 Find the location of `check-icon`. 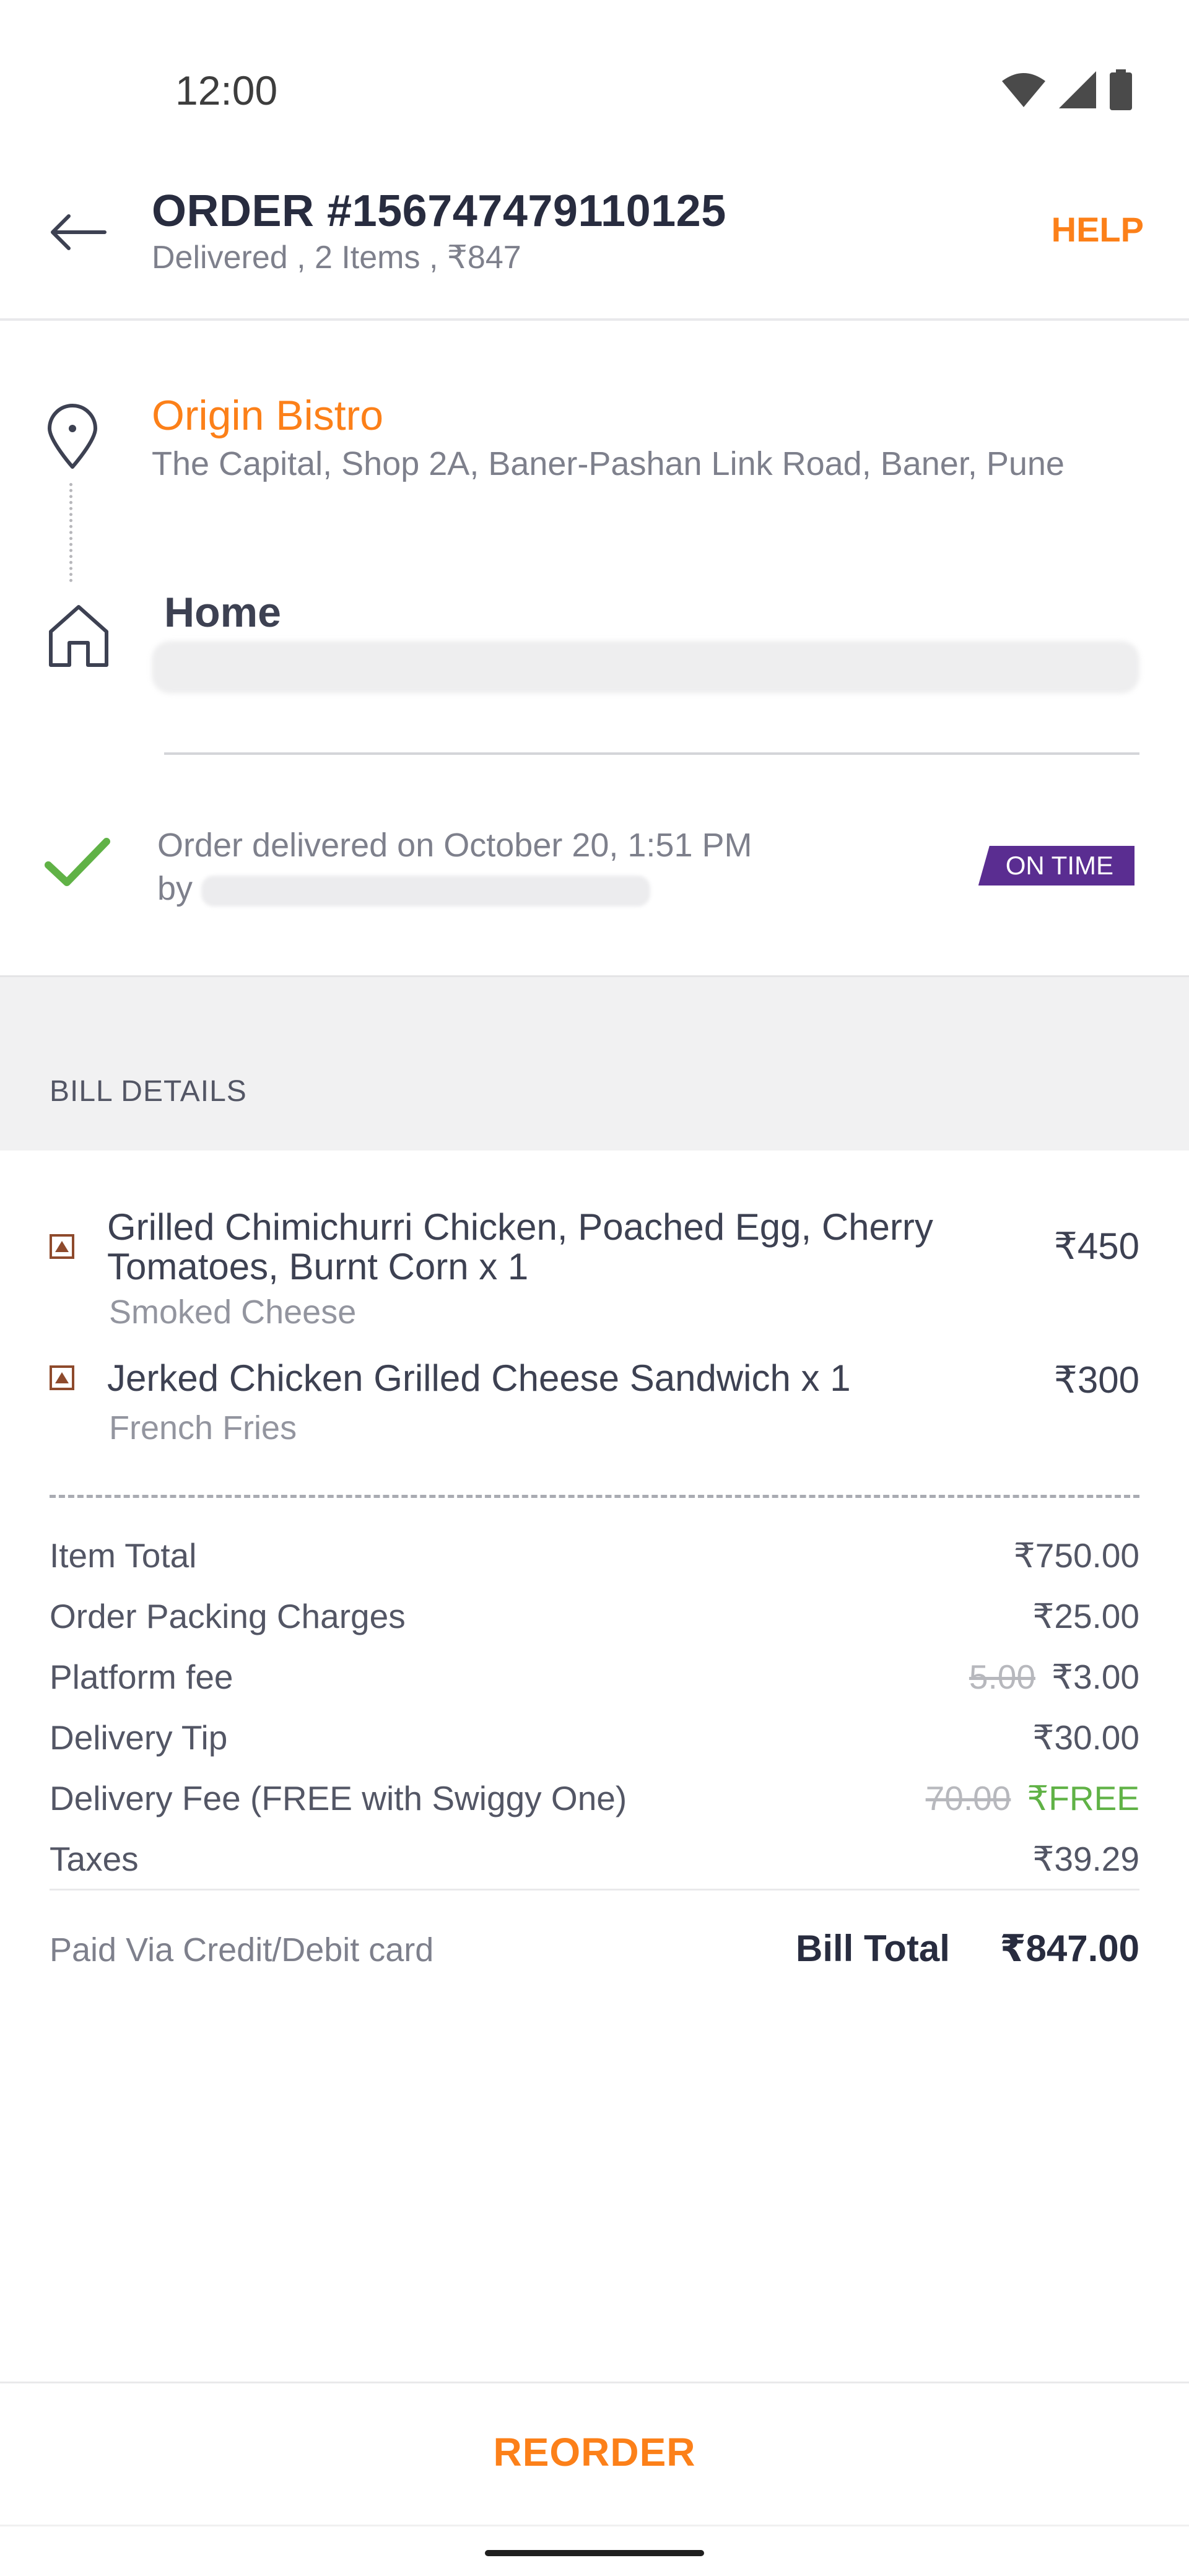

check-icon is located at coordinates (77, 862).